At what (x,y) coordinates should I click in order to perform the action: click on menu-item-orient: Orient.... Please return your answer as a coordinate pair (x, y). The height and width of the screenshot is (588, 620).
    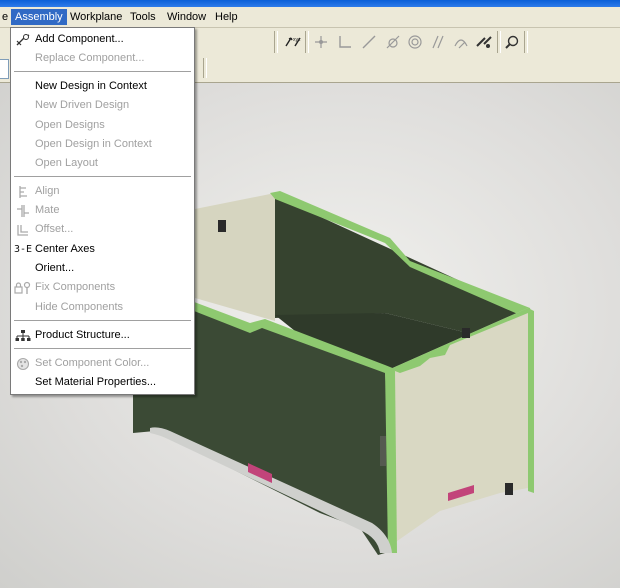
    Looking at the image, I should click on (102, 268).